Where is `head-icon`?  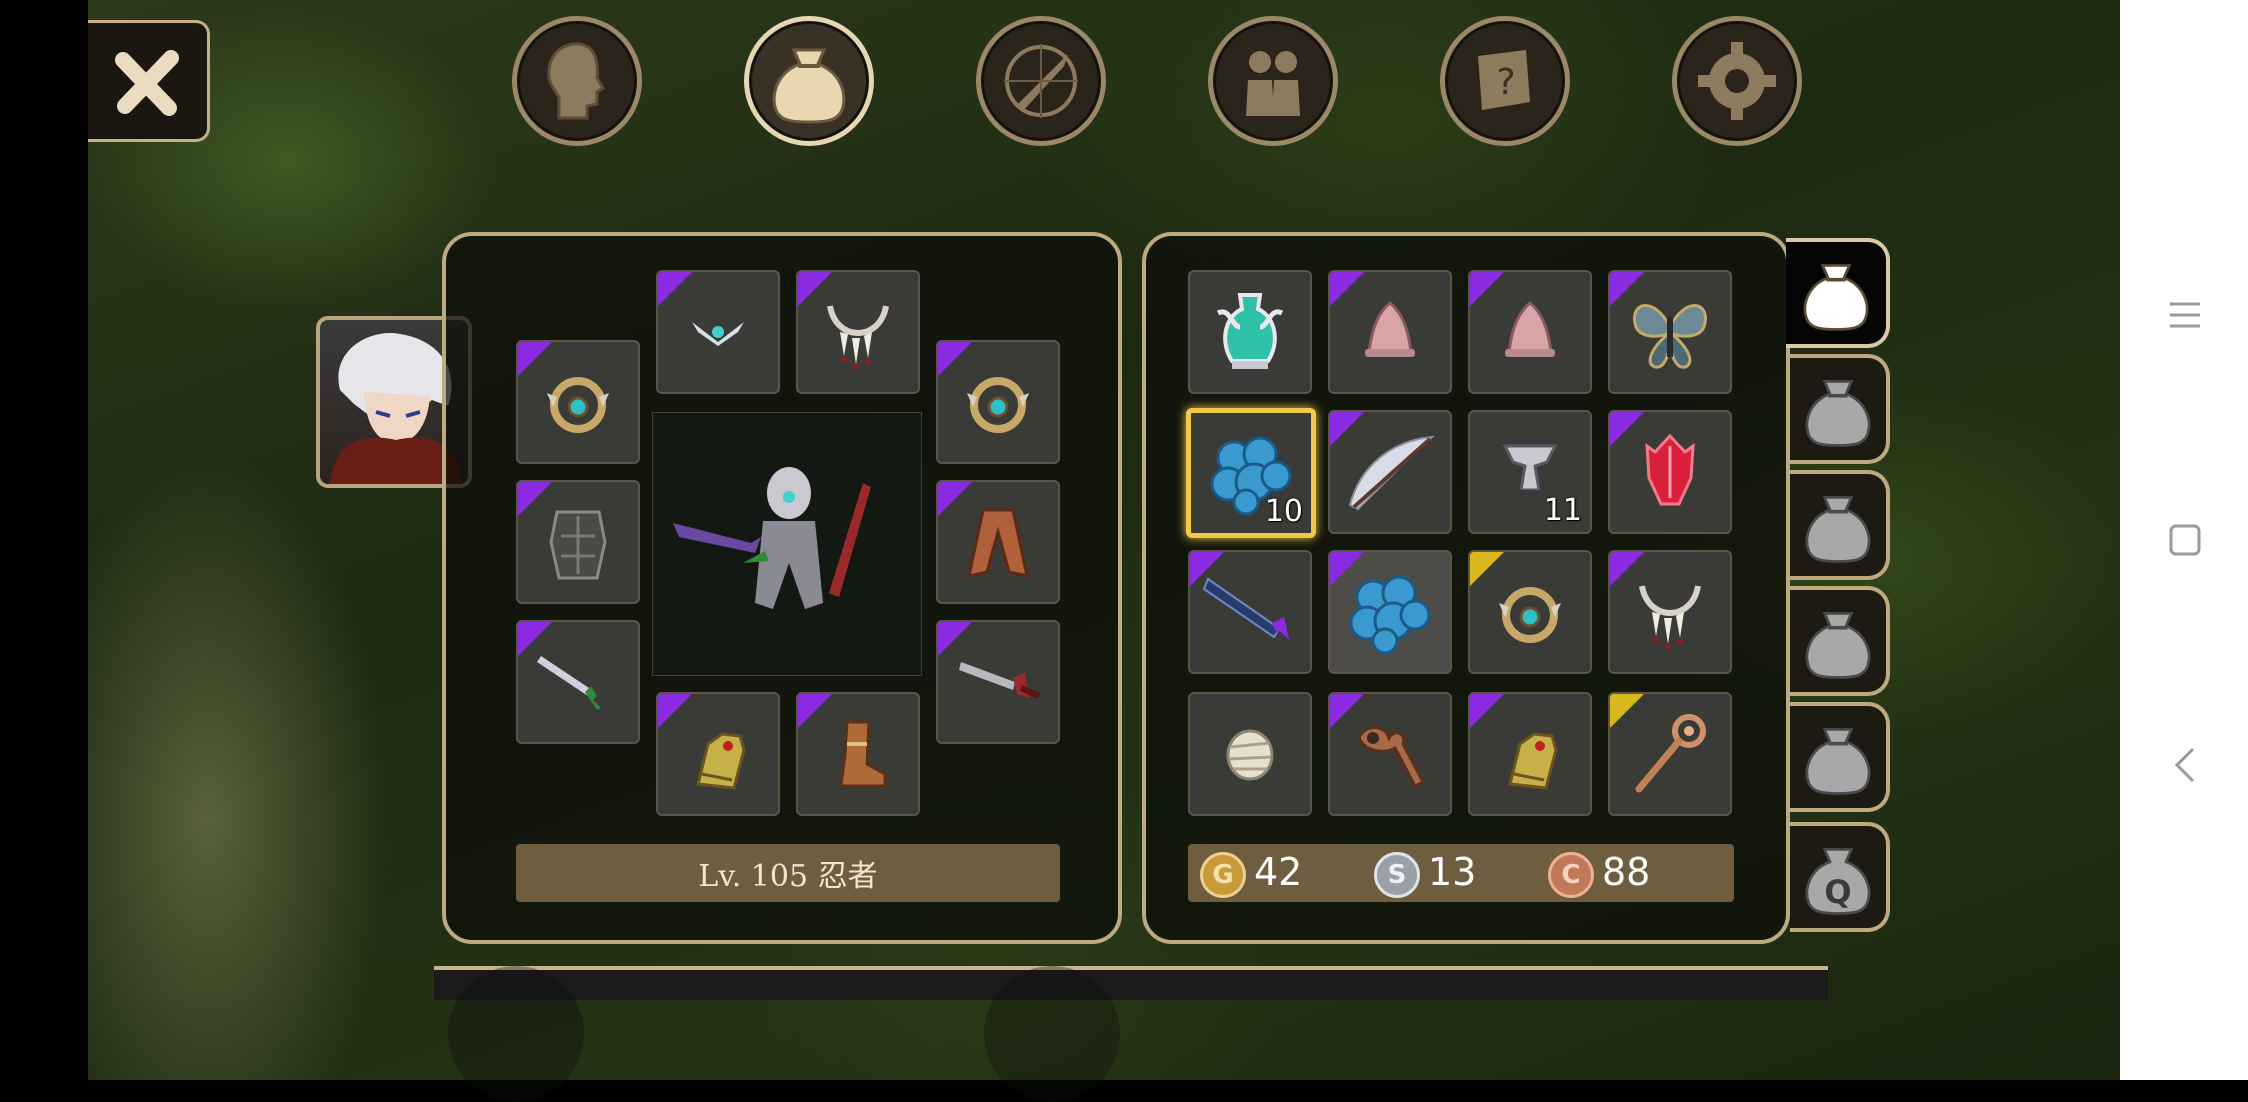
head-icon is located at coordinates (576, 81).